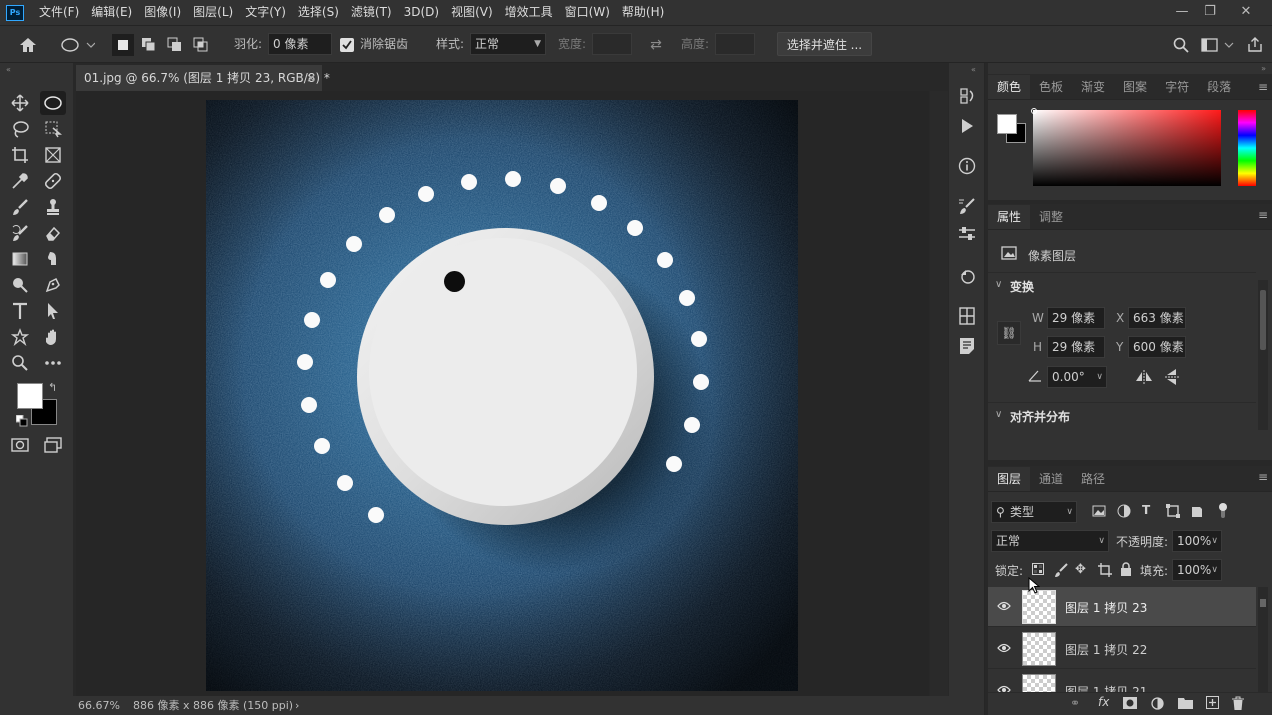  I want to click on antialias-checkbox, so click(347, 45).